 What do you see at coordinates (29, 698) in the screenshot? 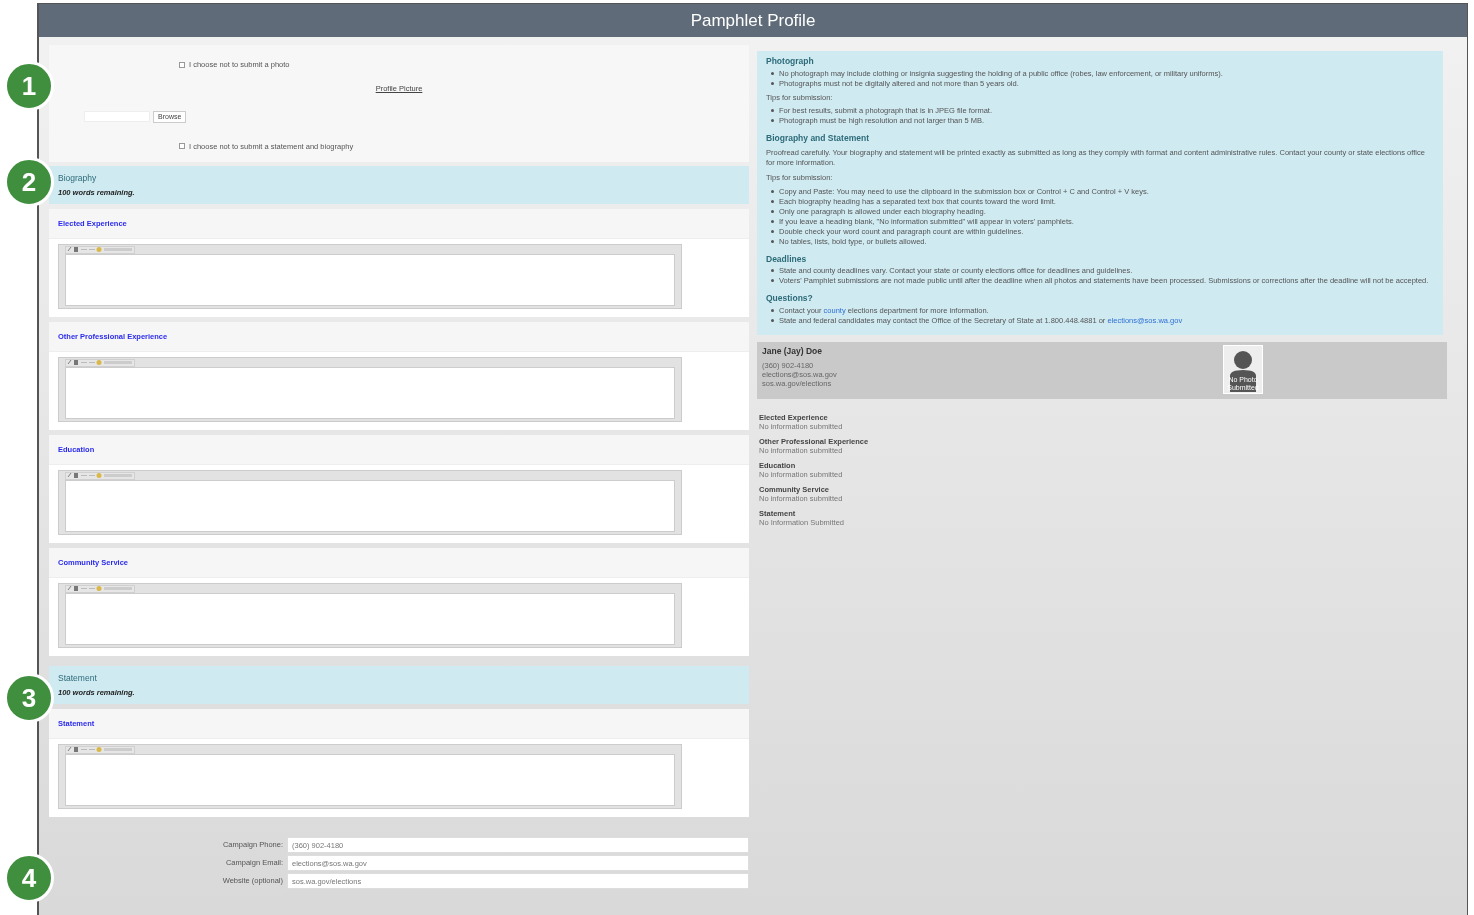
I see `callout-number-marker: 3` at bounding box center [29, 698].